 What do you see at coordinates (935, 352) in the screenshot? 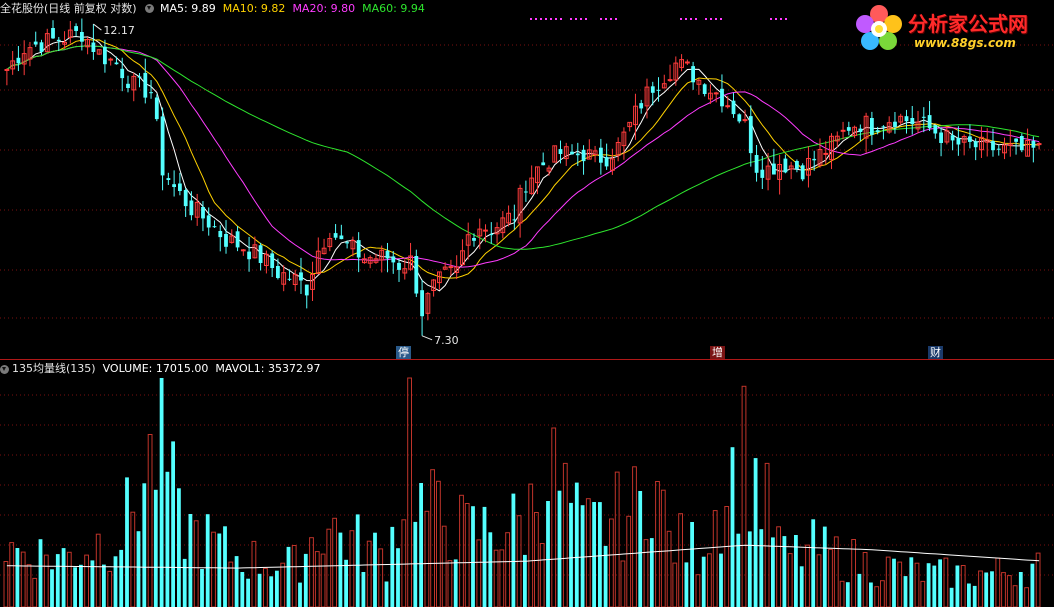
I see `event-marker-financial: 财` at bounding box center [935, 352].